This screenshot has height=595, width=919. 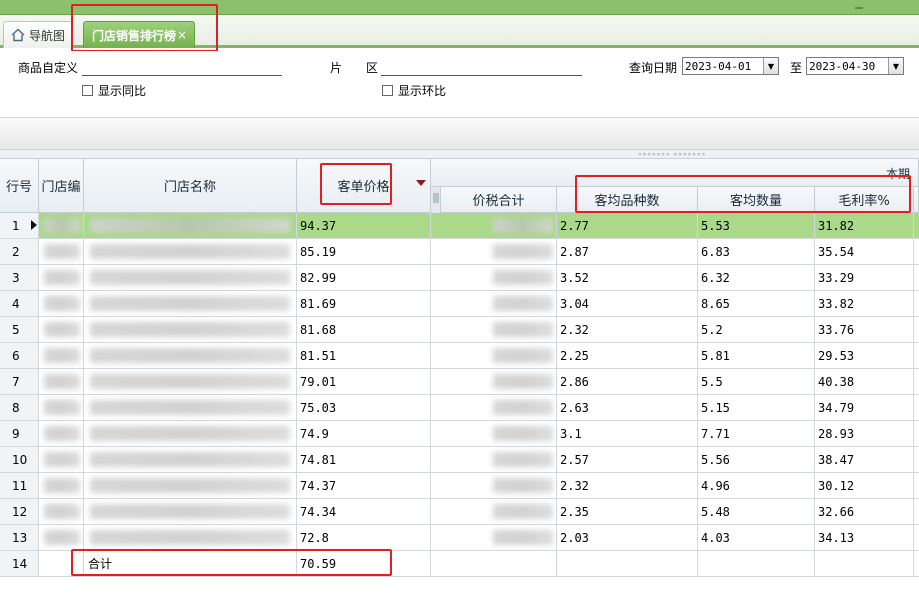 What do you see at coordinates (627, 511) in the screenshot?
I see `cell-avg-sku: 2.35` at bounding box center [627, 511].